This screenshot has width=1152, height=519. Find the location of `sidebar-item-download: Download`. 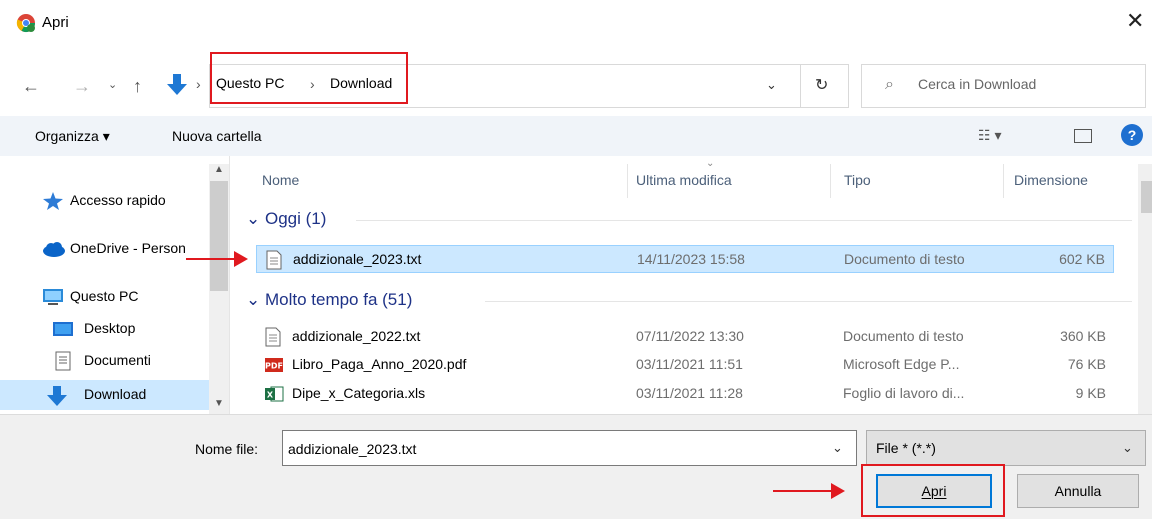

sidebar-item-download: Download is located at coordinates (105, 395).